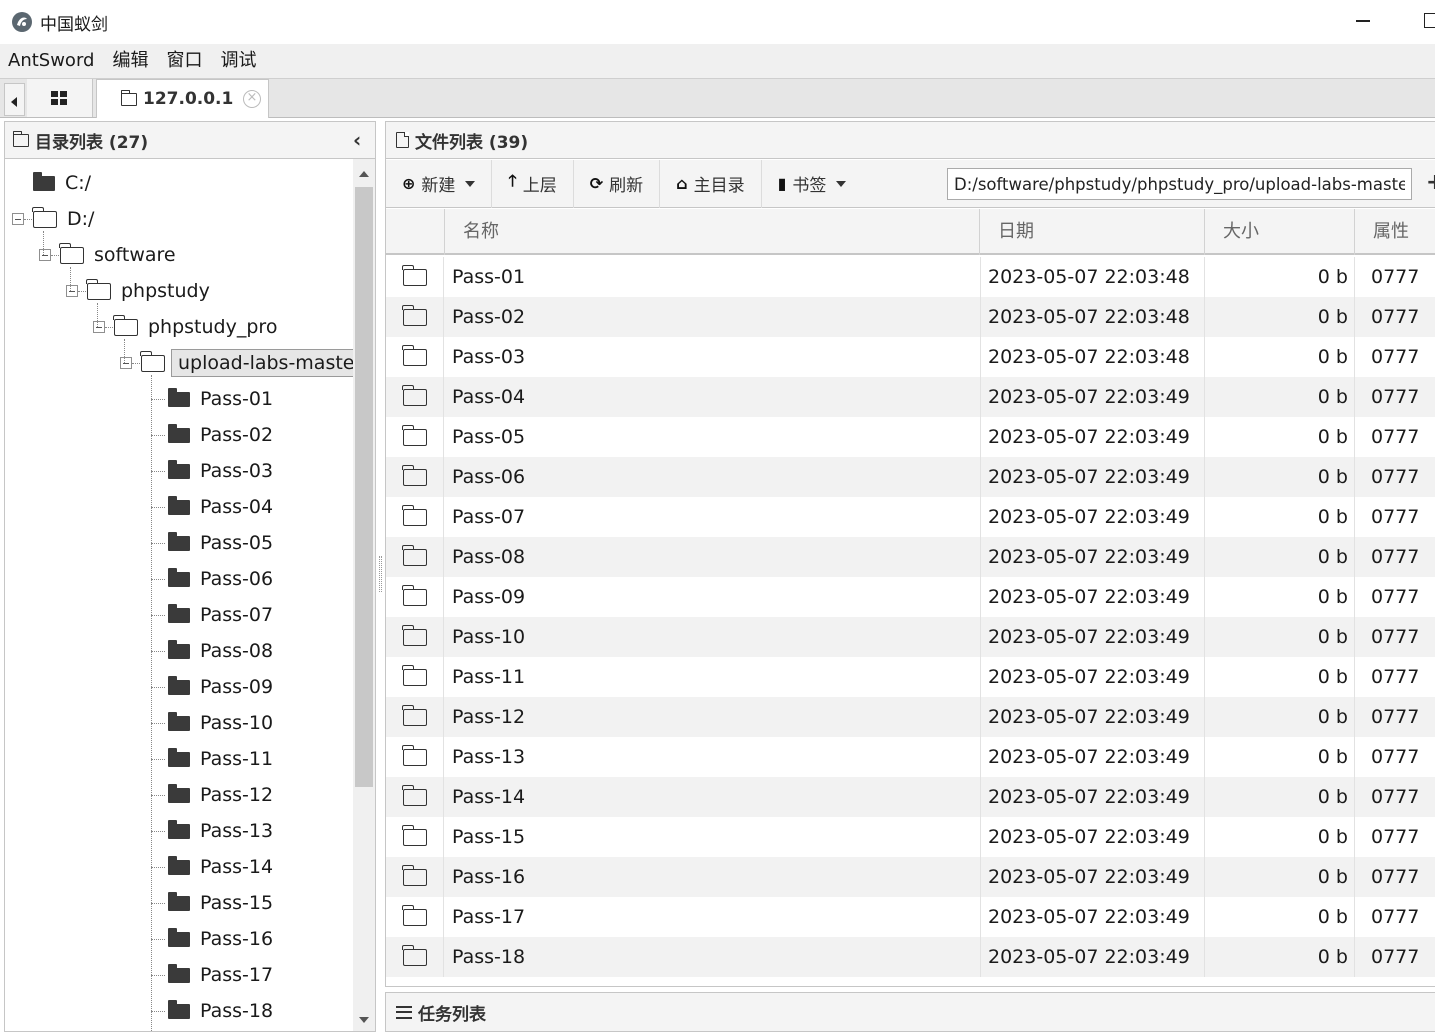 This screenshot has width=1435, height=1032. What do you see at coordinates (489, 677) in the screenshot?
I see `cell-name: Pass-11` at bounding box center [489, 677].